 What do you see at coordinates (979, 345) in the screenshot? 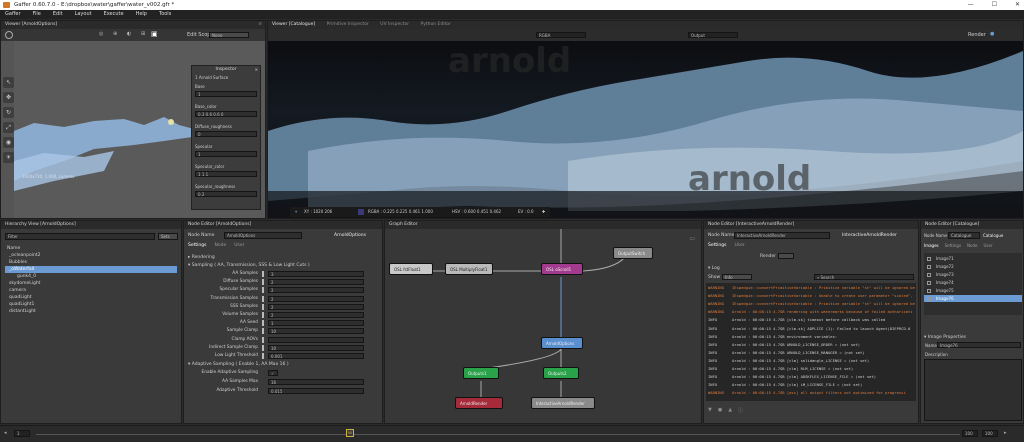
I see `image-name-input: Image76` at bounding box center [979, 345].